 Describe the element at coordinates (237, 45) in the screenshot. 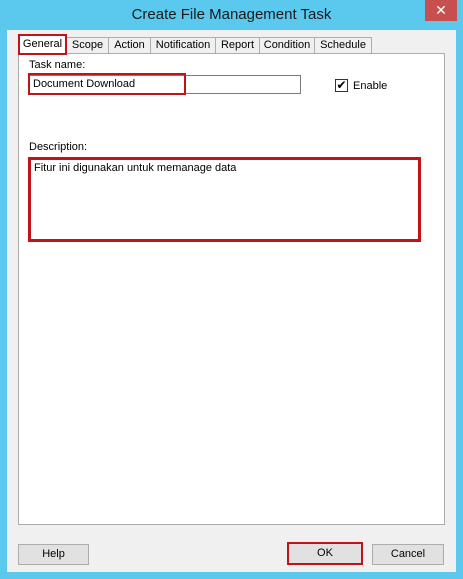

I see `tab-report: Report` at that location.